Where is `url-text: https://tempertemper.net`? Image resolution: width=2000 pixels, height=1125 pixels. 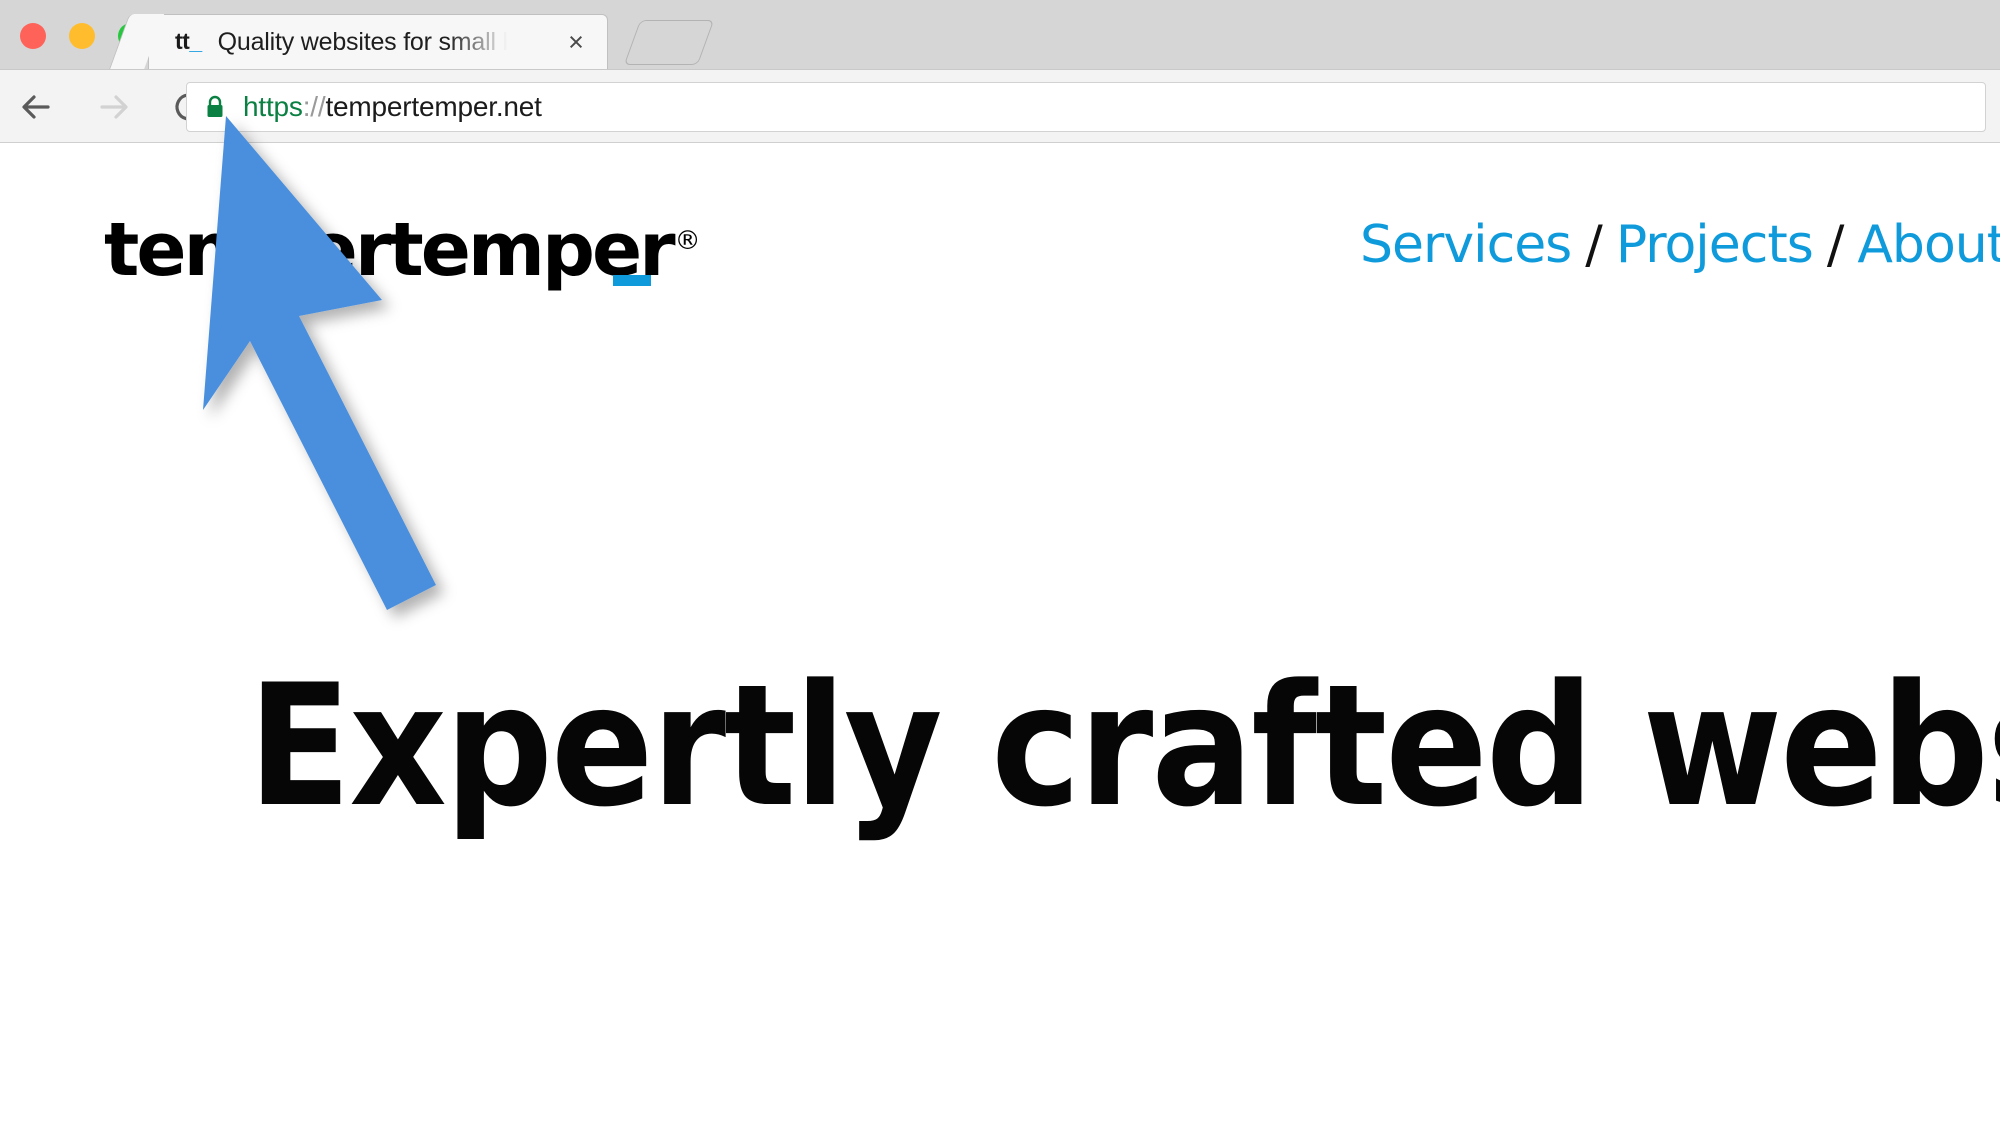 url-text: https://tempertemper.net is located at coordinates (392, 107).